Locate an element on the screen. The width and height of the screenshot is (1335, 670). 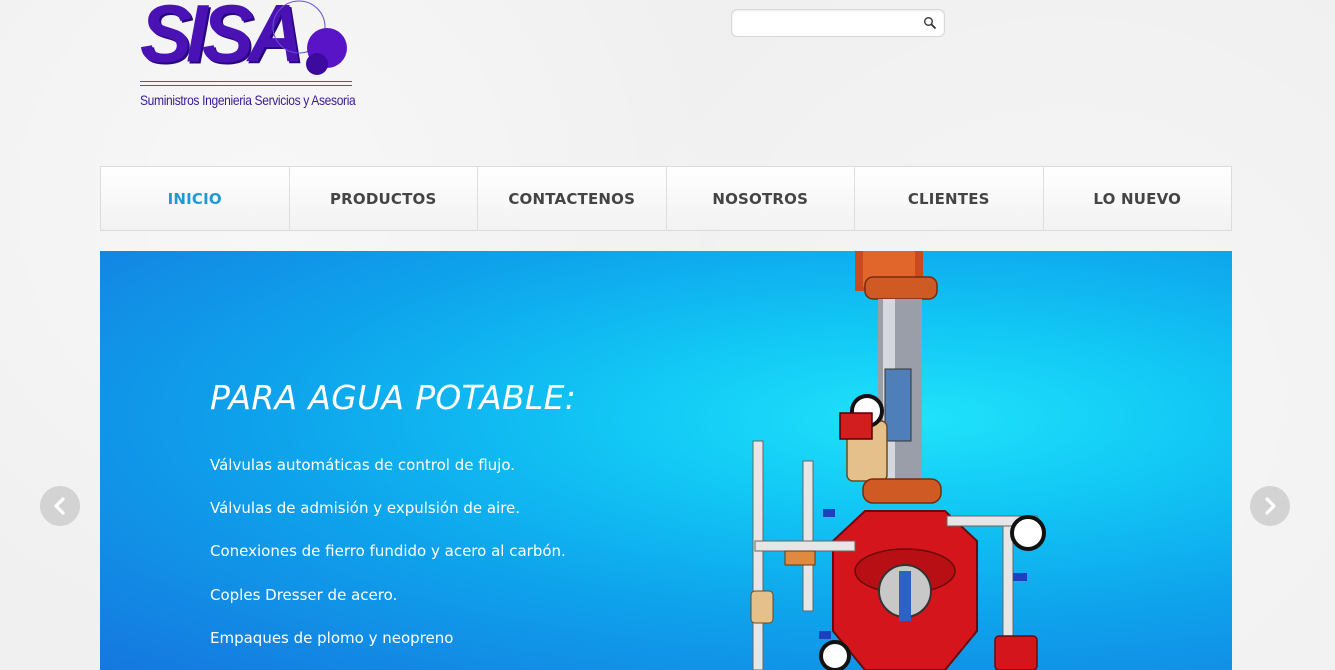
logo-circles is located at coordinates (309, 37).